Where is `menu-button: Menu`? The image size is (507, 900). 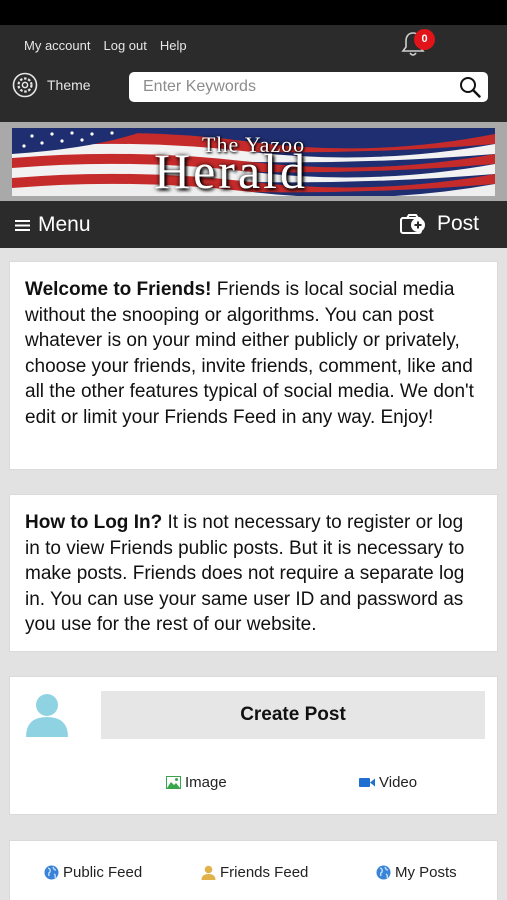 menu-button: Menu is located at coordinates (53, 225).